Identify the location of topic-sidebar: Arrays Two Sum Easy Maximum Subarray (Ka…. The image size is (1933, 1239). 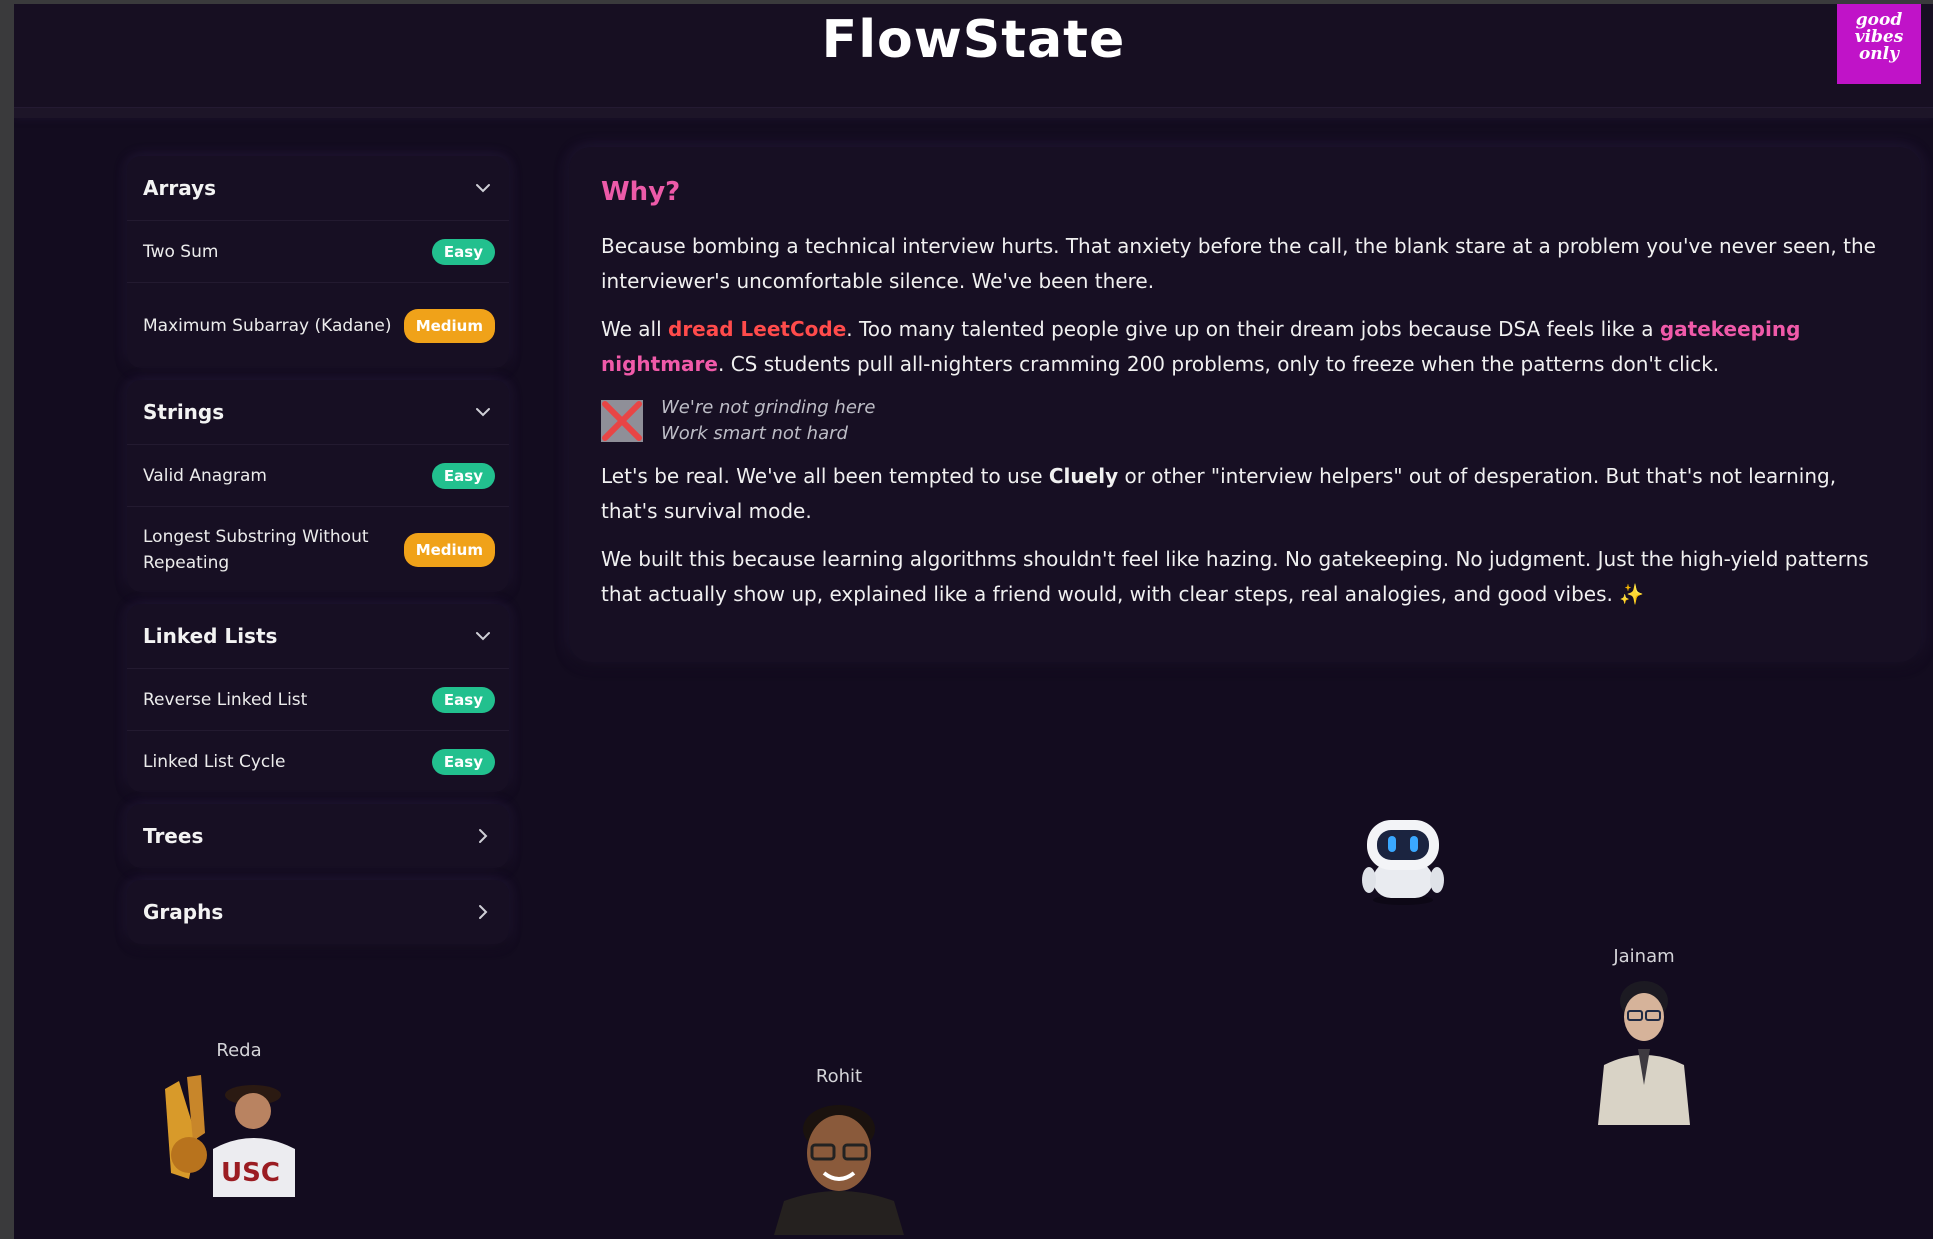
(318, 556).